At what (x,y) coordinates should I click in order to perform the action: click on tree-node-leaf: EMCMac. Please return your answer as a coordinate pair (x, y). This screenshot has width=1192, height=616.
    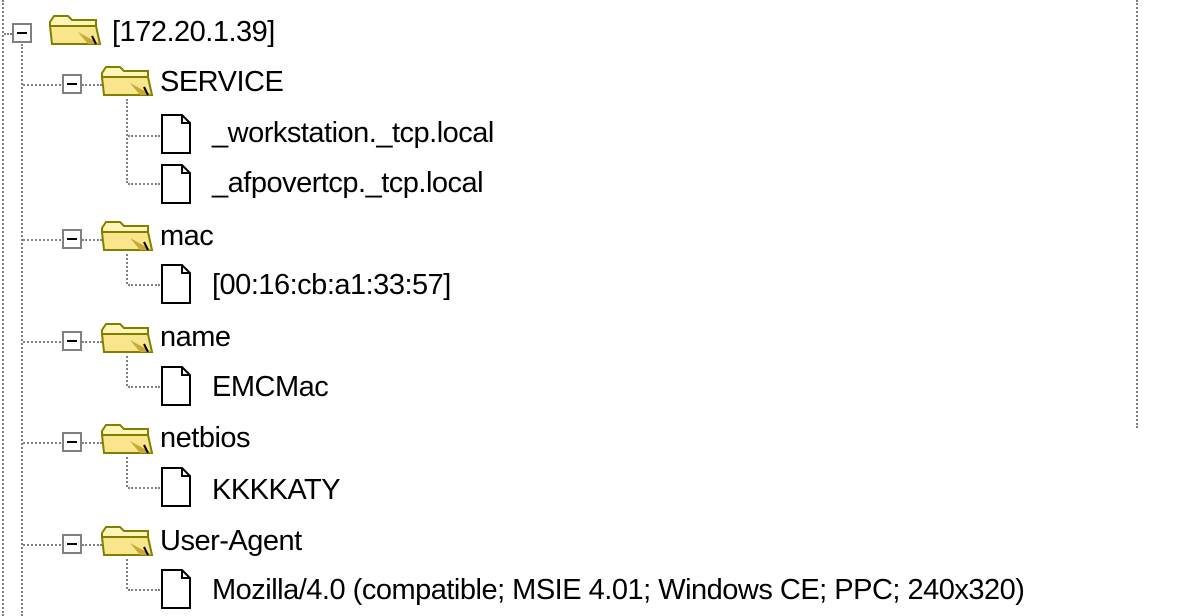
    Looking at the image, I should click on (270, 387).